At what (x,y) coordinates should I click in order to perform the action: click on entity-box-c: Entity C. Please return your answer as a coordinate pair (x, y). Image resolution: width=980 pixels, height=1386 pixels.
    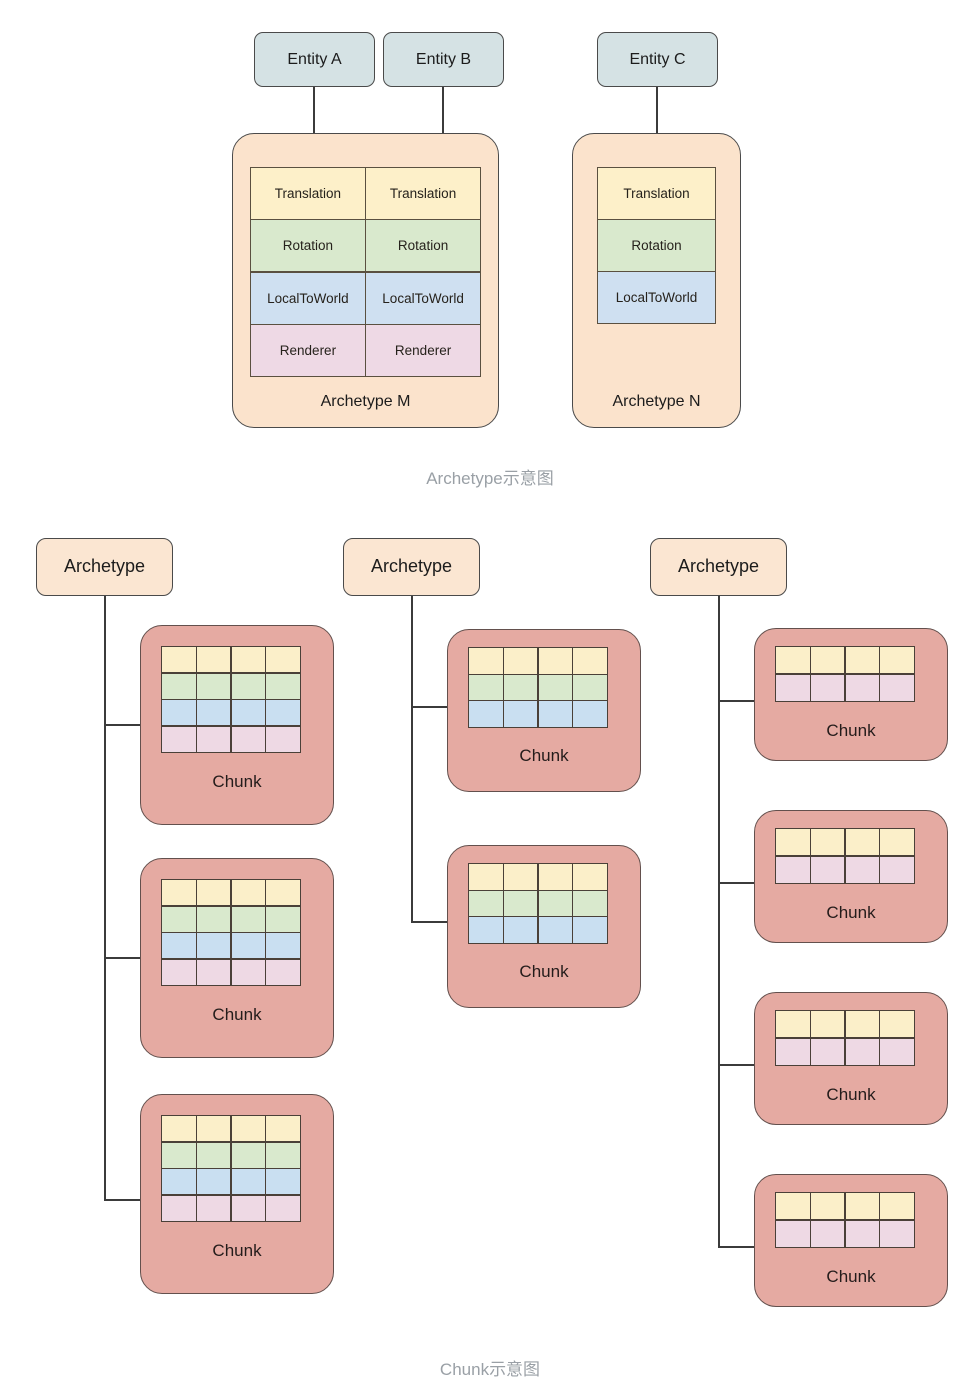
    Looking at the image, I should click on (657, 59).